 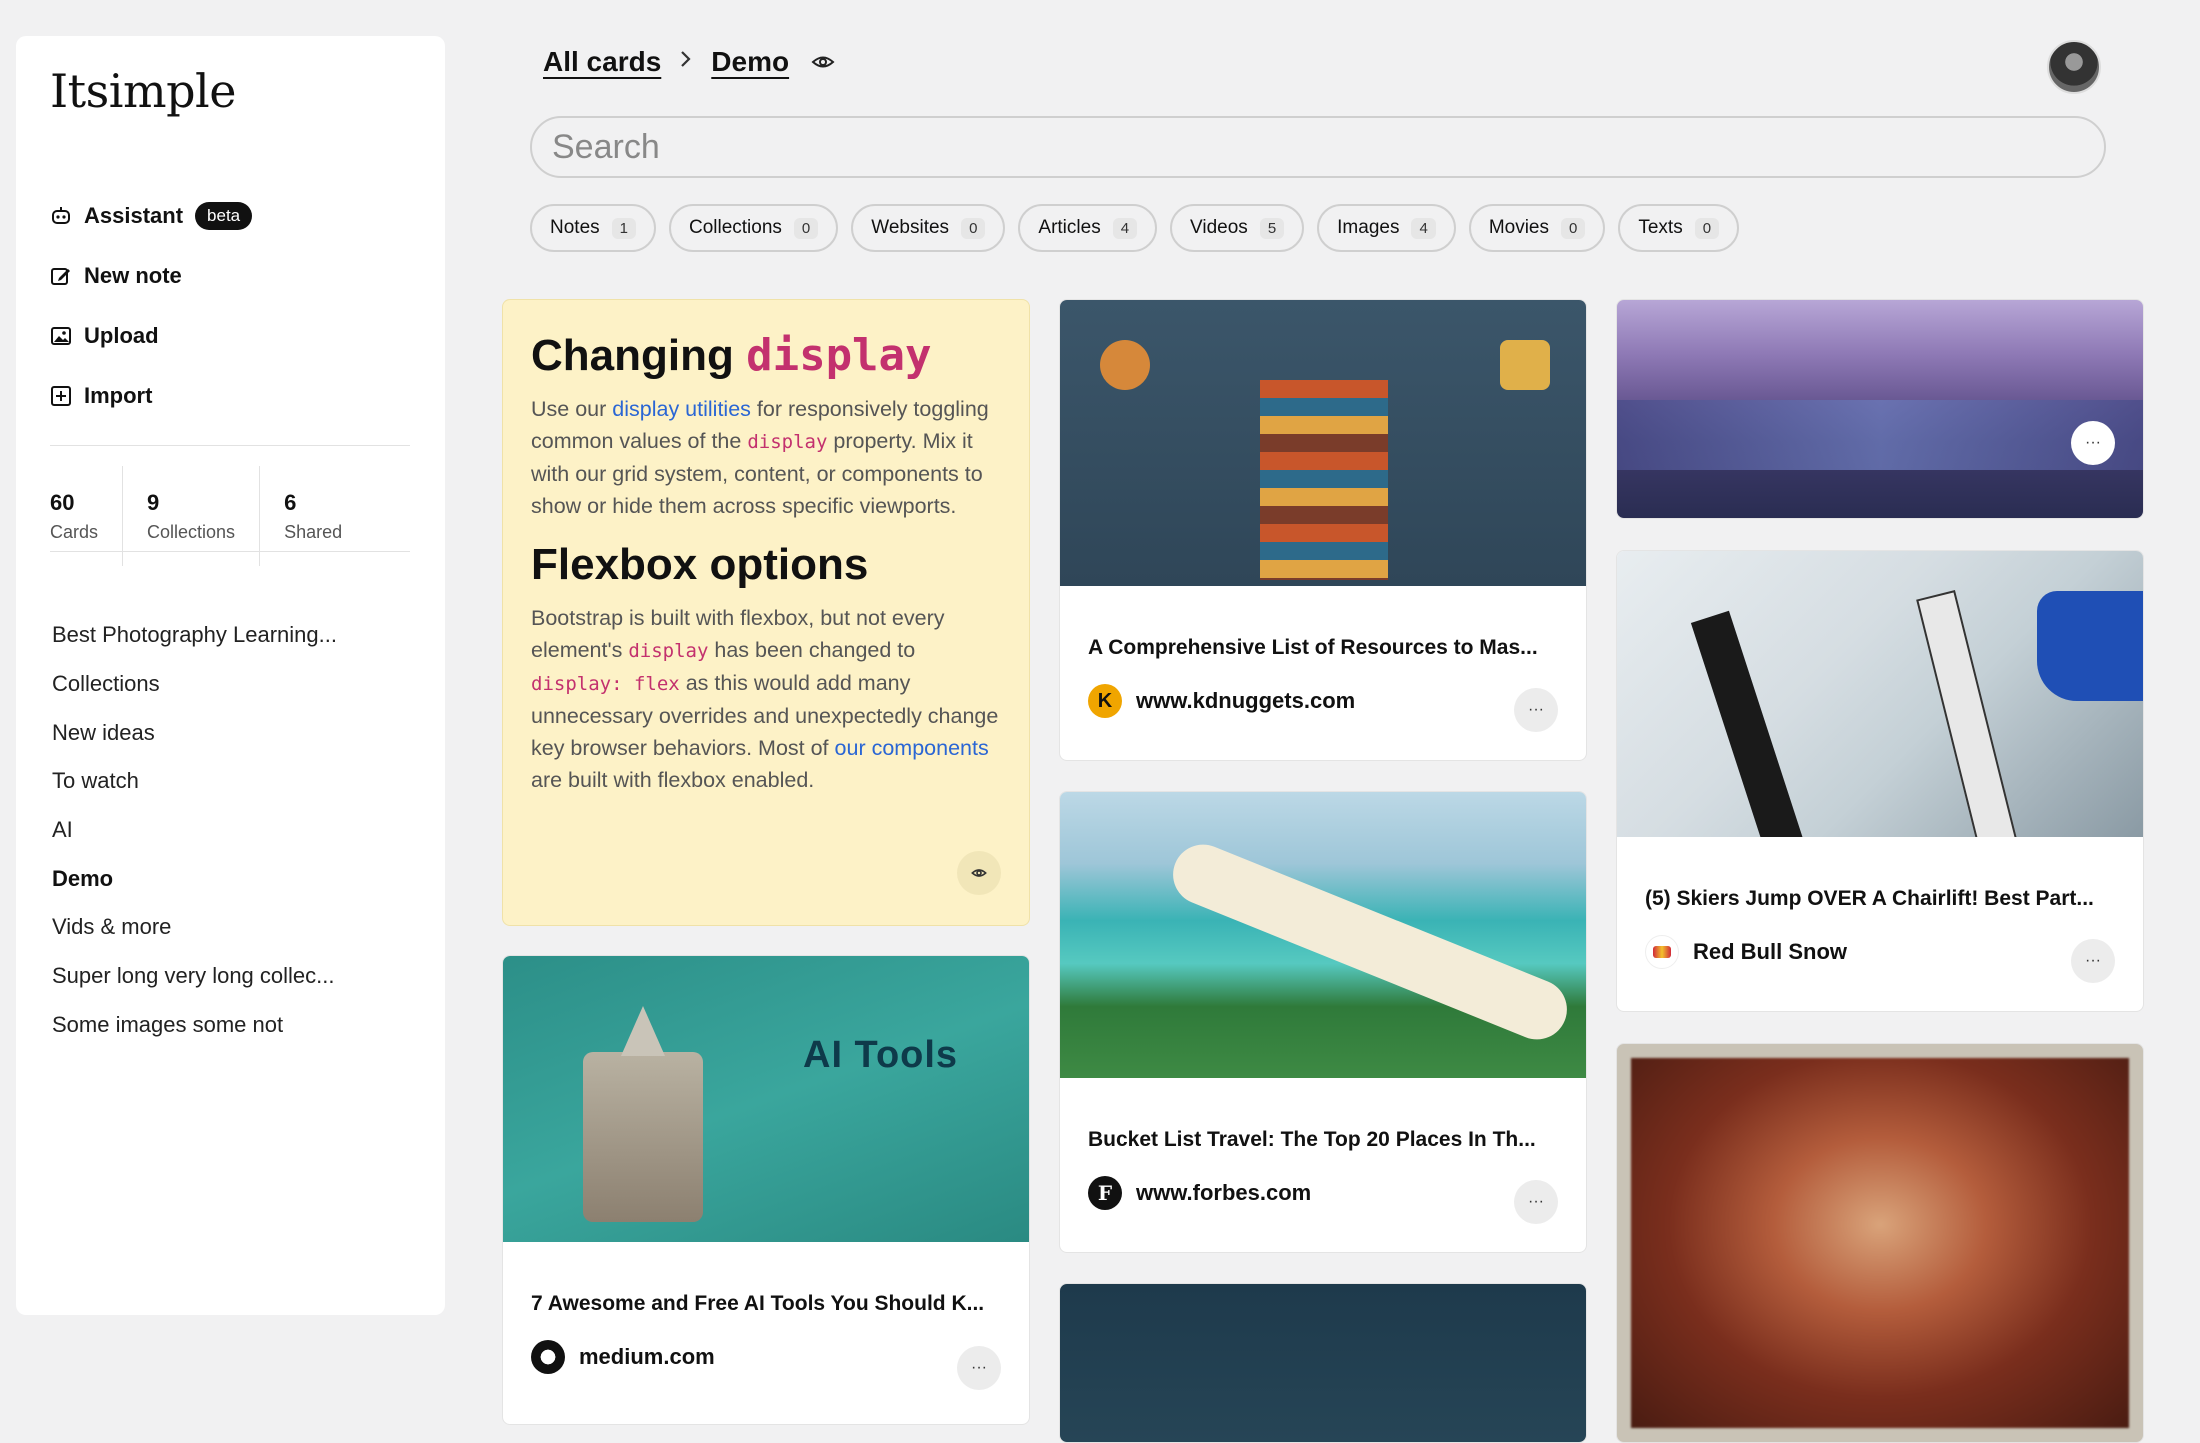 What do you see at coordinates (194, 927) in the screenshot?
I see `collection-item: Vids & more` at bounding box center [194, 927].